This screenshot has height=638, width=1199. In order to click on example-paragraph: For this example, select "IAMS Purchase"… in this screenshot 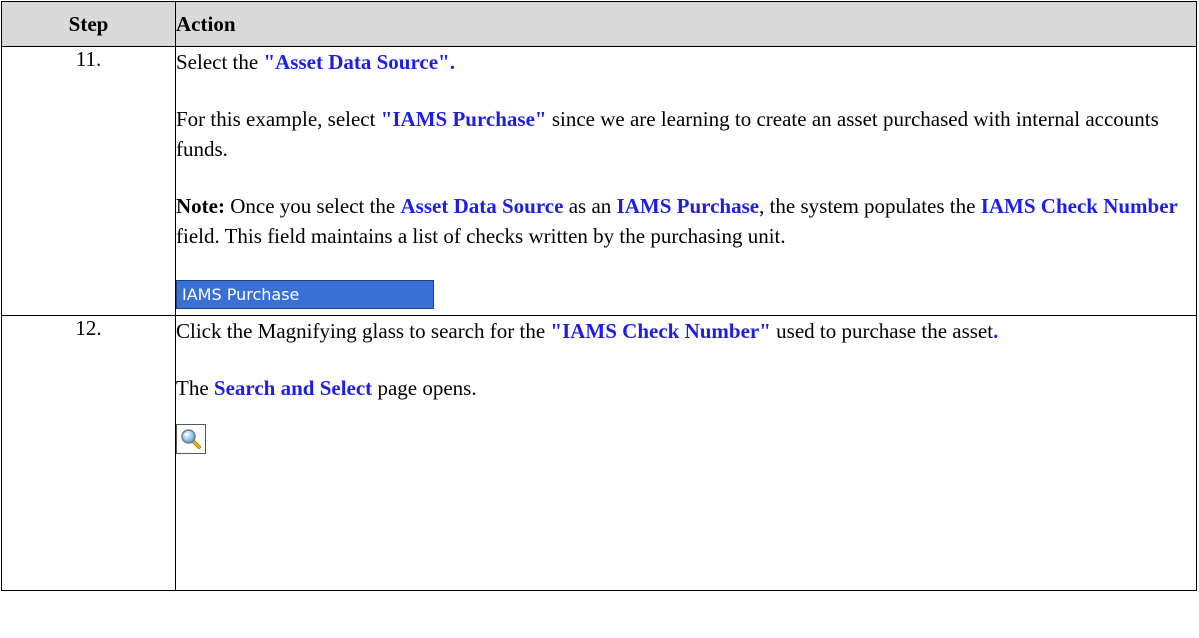, I will do `click(686, 134)`.